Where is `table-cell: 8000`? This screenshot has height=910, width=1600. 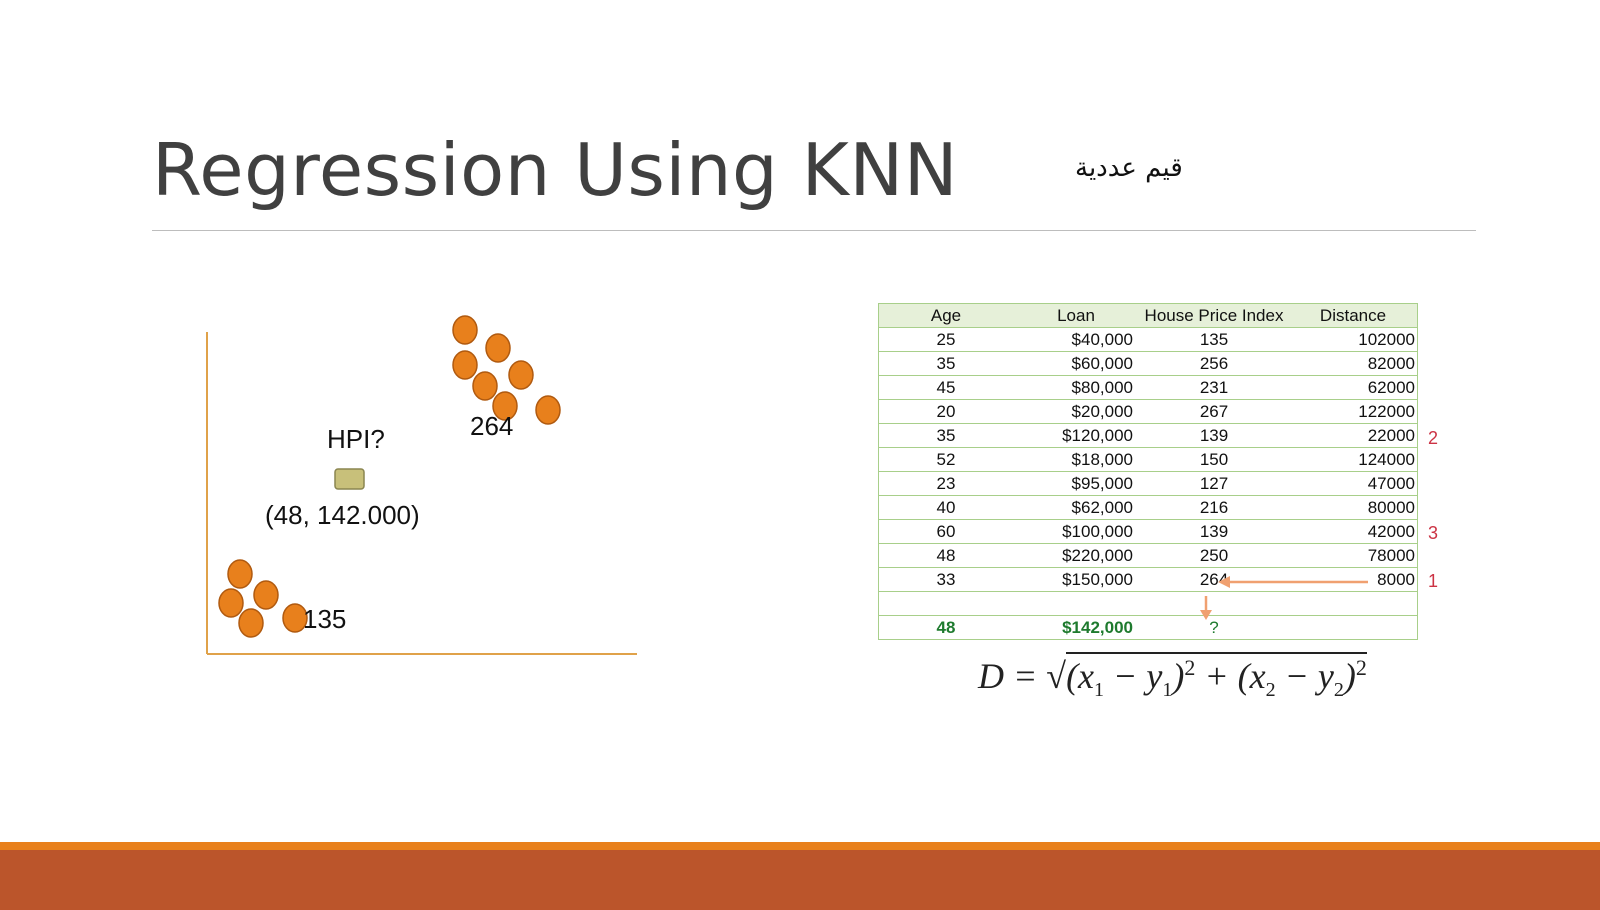
table-cell: 8000 is located at coordinates (1353, 579).